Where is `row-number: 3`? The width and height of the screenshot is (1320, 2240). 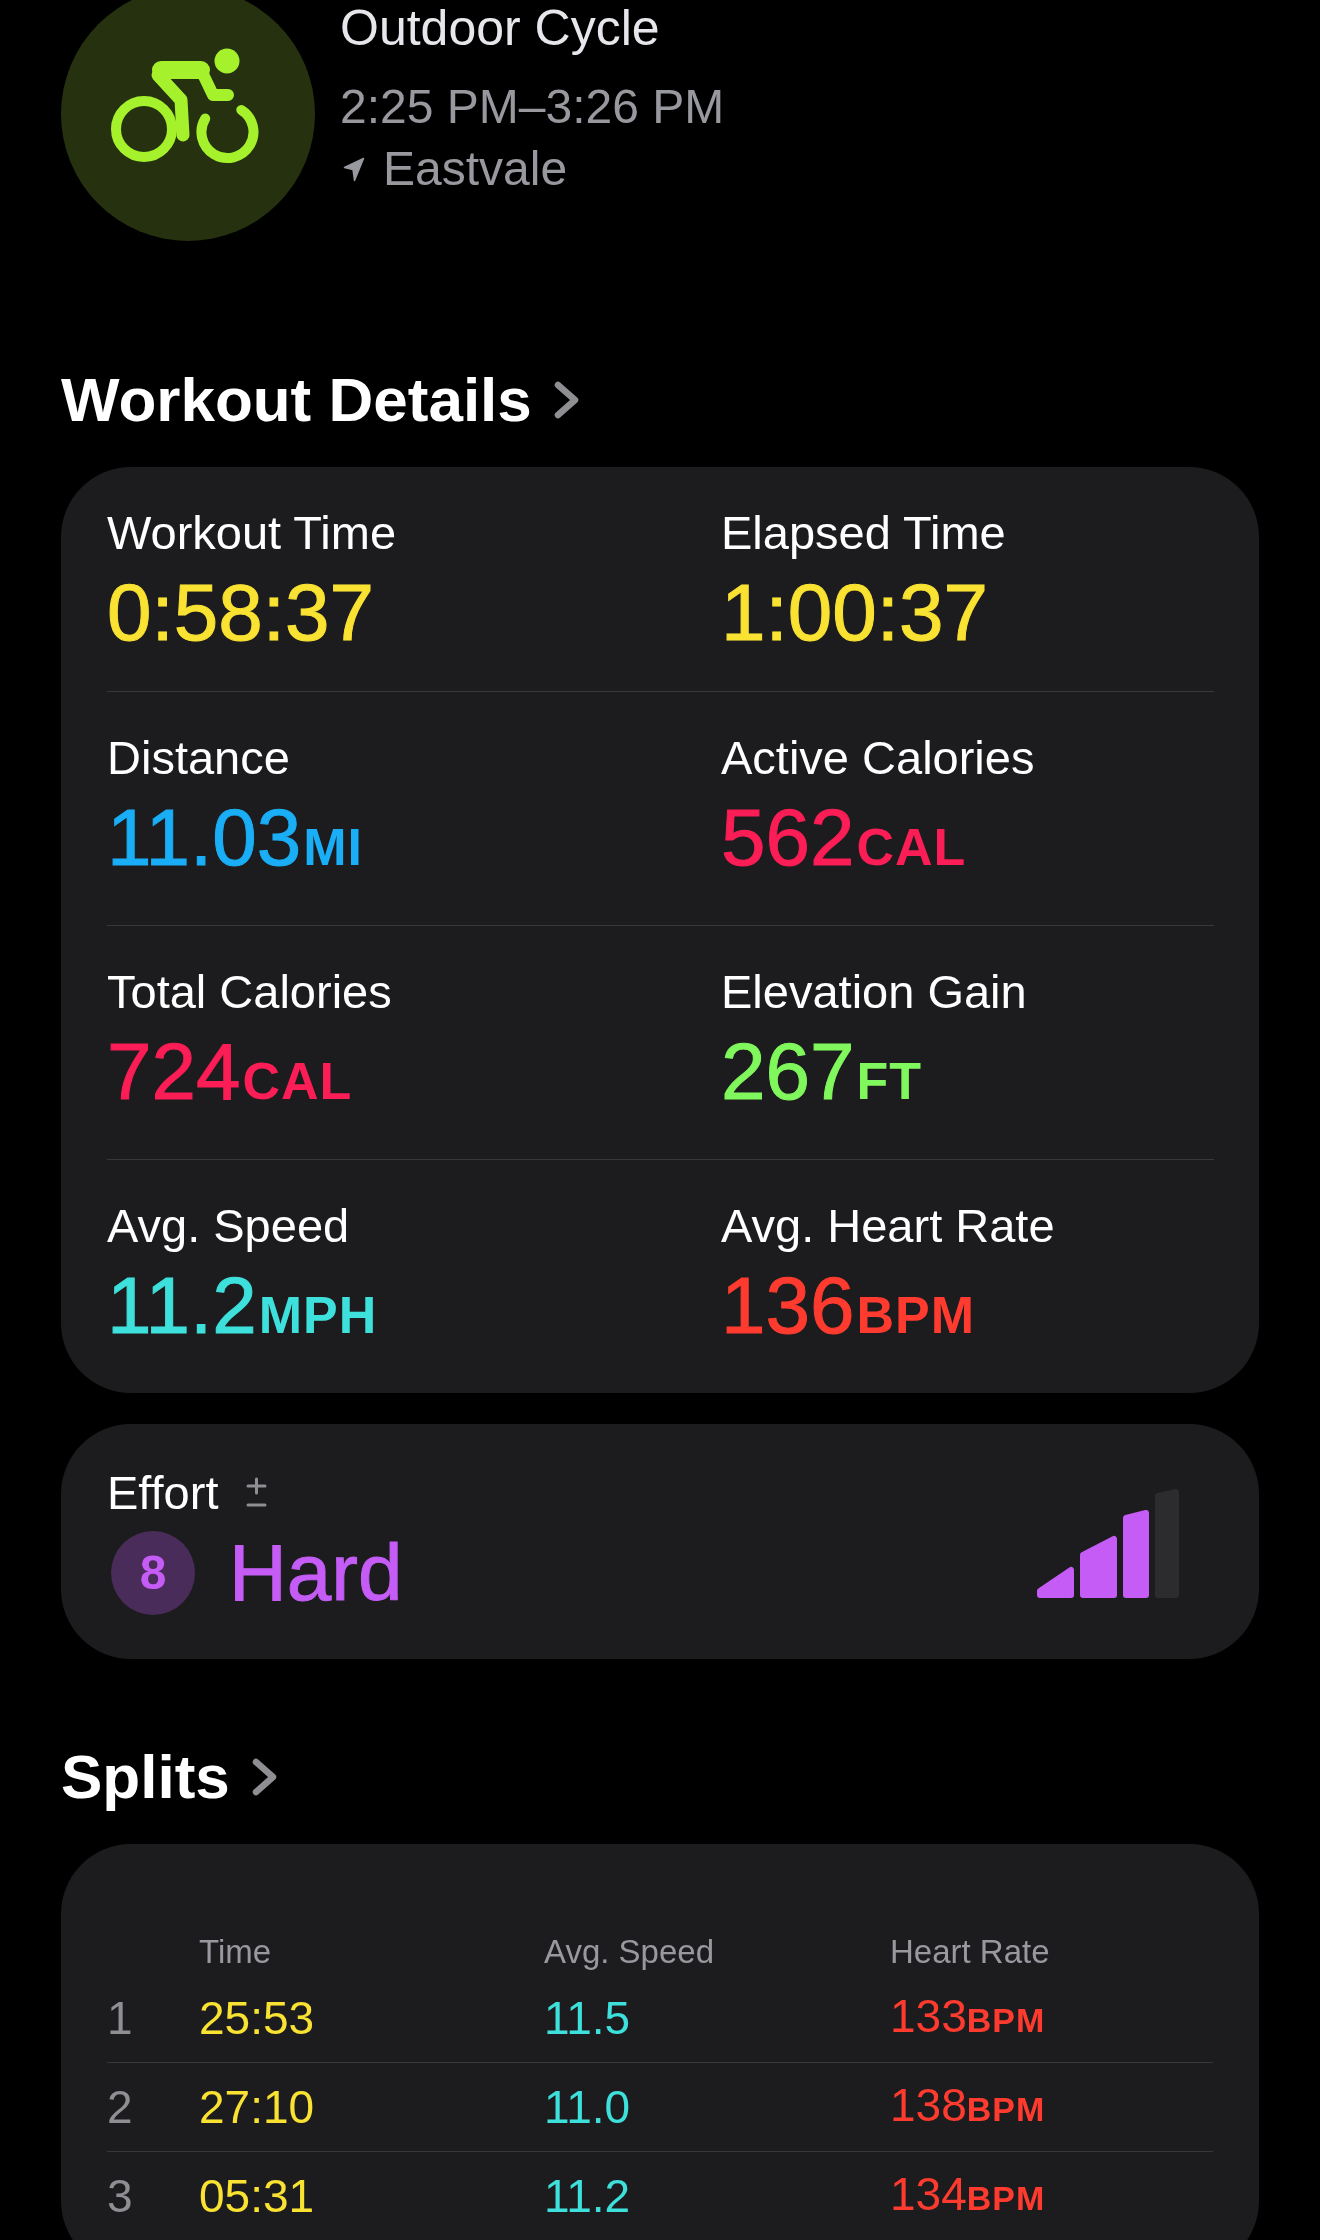
row-number: 3 is located at coordinates (120, 2196).